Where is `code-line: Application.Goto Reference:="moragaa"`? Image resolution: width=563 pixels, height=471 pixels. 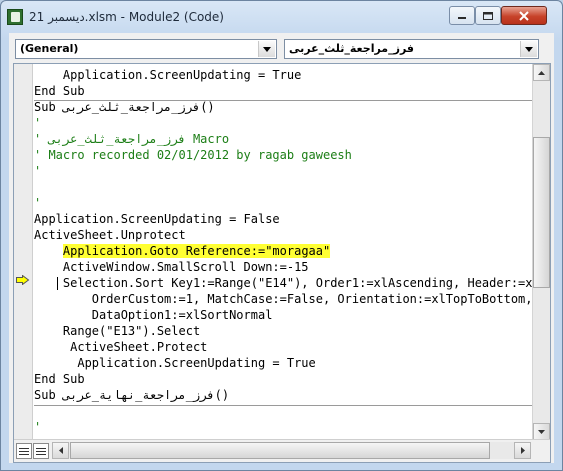
code-line: Application.Goto Reference:="moragaa" is located at coordinates (182, 251).